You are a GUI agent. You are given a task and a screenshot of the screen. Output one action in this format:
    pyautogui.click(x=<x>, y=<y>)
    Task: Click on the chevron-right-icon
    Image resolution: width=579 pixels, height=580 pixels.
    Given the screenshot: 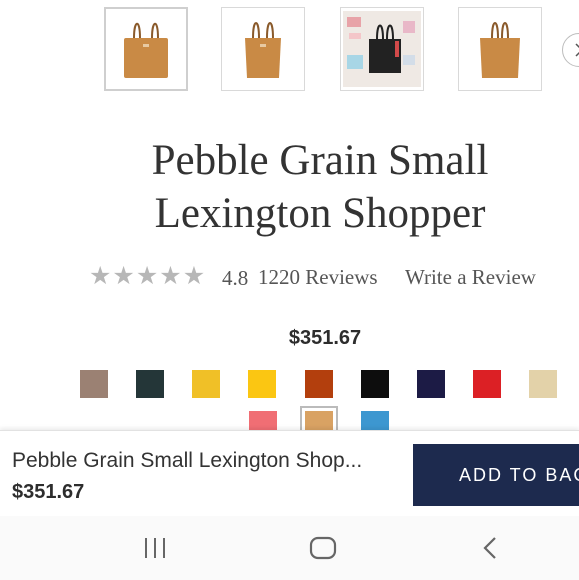 What is the action you would take?
    pyautogui.click(x=577, y=50)
    